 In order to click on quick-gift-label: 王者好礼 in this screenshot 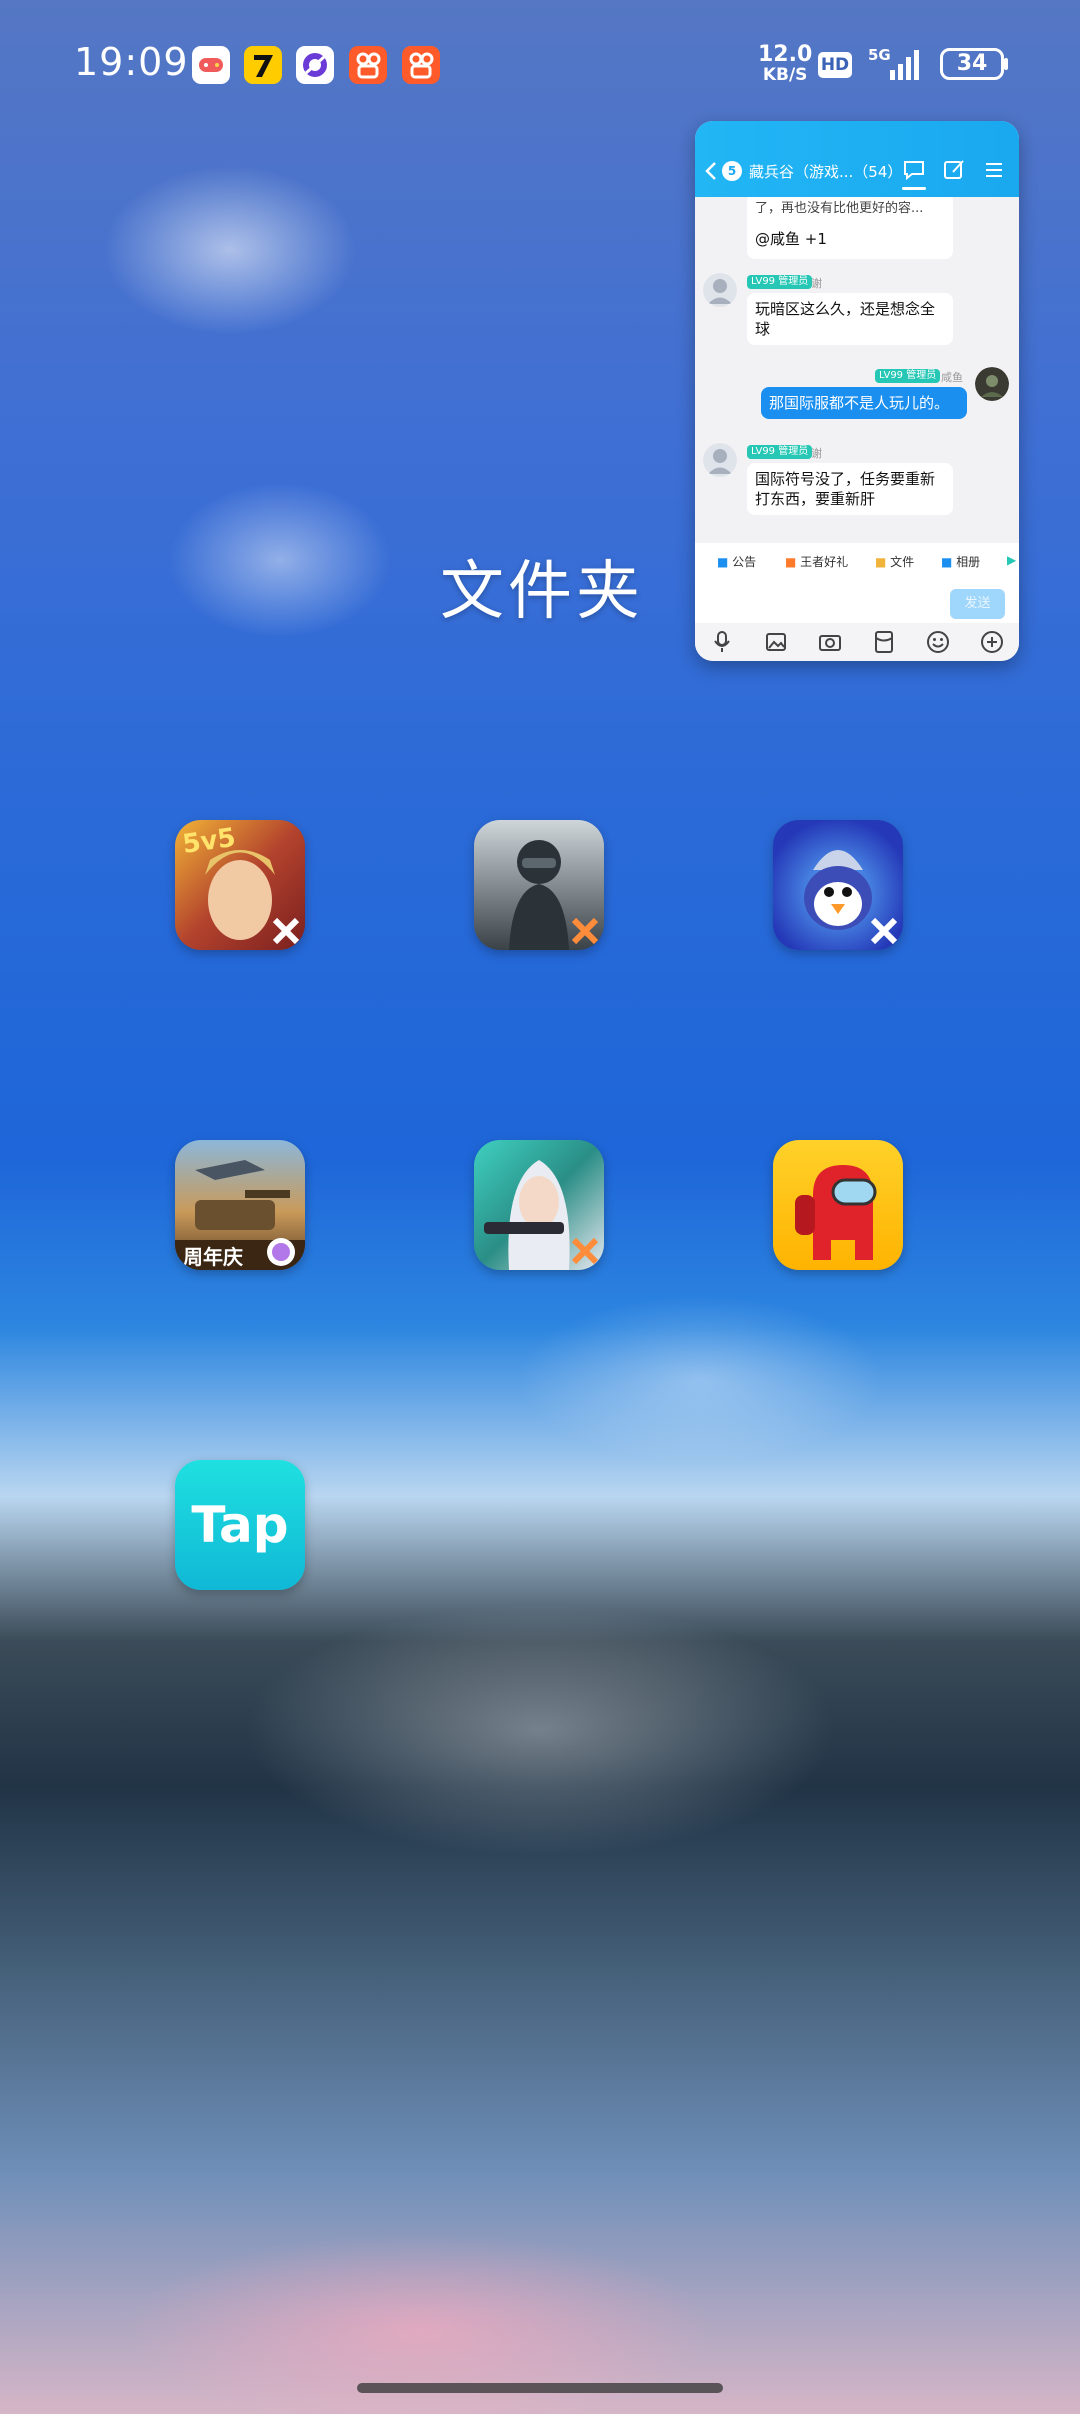, I will do `click(824, 562)`.